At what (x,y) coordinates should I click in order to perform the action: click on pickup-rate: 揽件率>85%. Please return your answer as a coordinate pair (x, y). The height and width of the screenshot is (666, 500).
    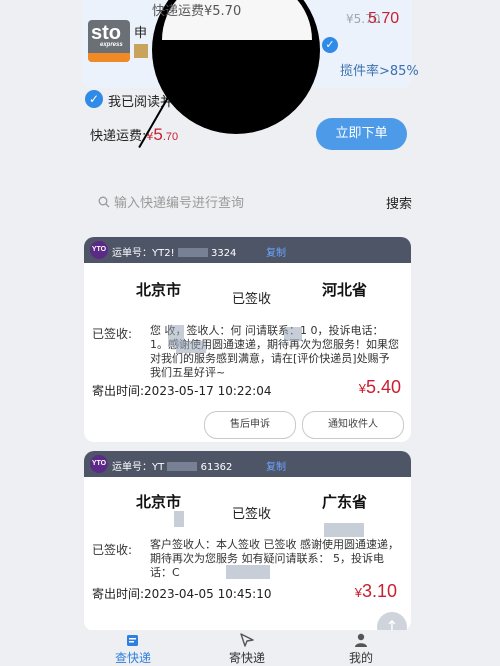
    Looking at the image, I should click on (379, 71).